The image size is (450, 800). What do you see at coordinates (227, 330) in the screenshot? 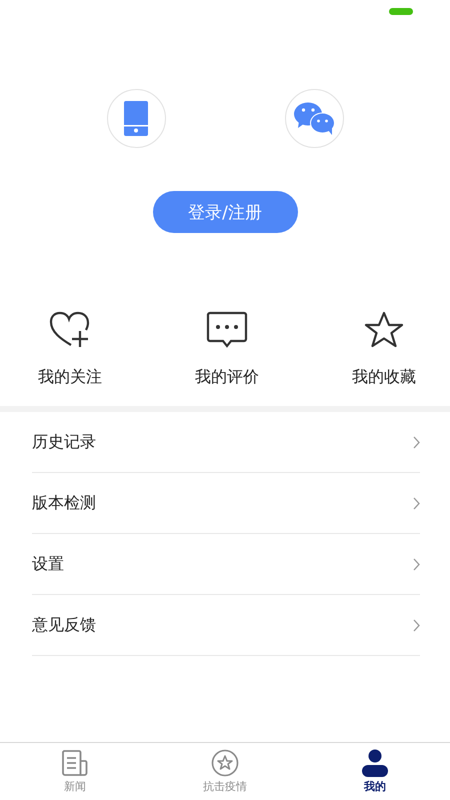
I see `comment-icon` at bounding box center [227, 330].